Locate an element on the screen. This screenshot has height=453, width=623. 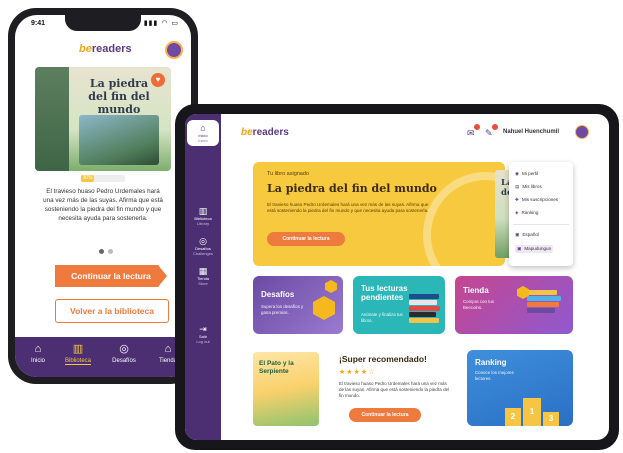
card-title: Desafíos is located at coordinates (278, 294).